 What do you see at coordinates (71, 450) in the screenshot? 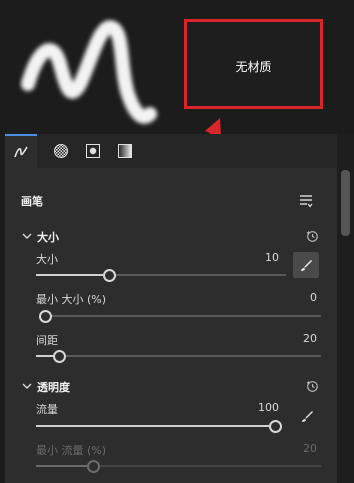
I see `min-flow-label: 最小 流量 (%)` at bounding box center [71, 450].